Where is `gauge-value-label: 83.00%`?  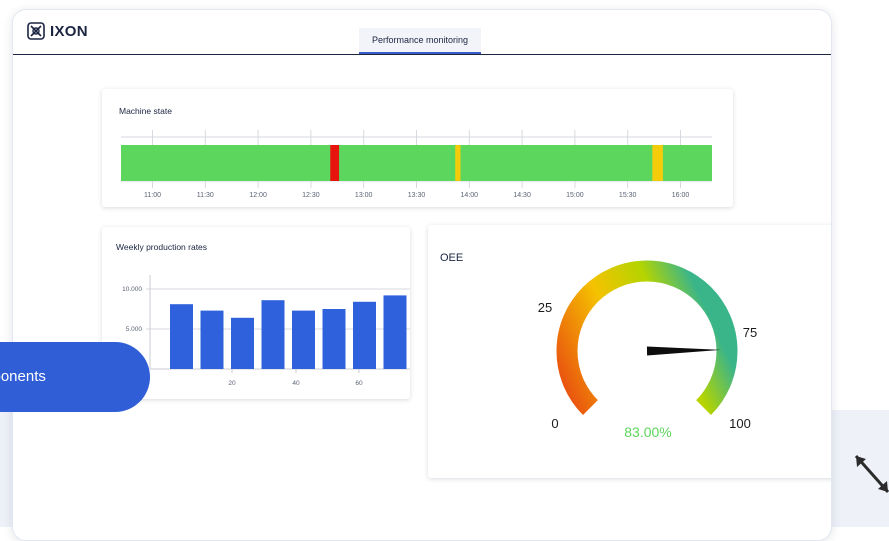 gauge-value-label: 83.00% is located at coordinates (647, 432).